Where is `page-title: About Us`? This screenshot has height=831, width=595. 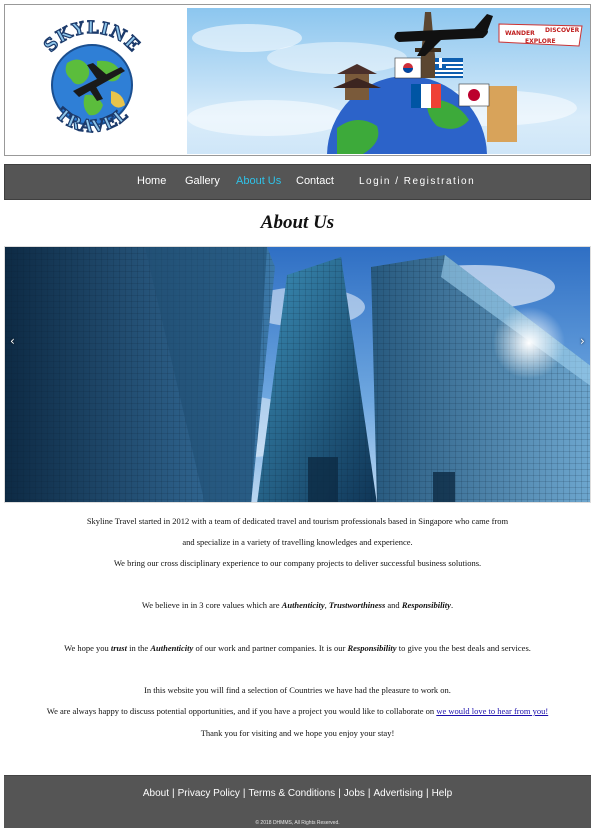
page-title: About Us is located at coordinates (297, 222).